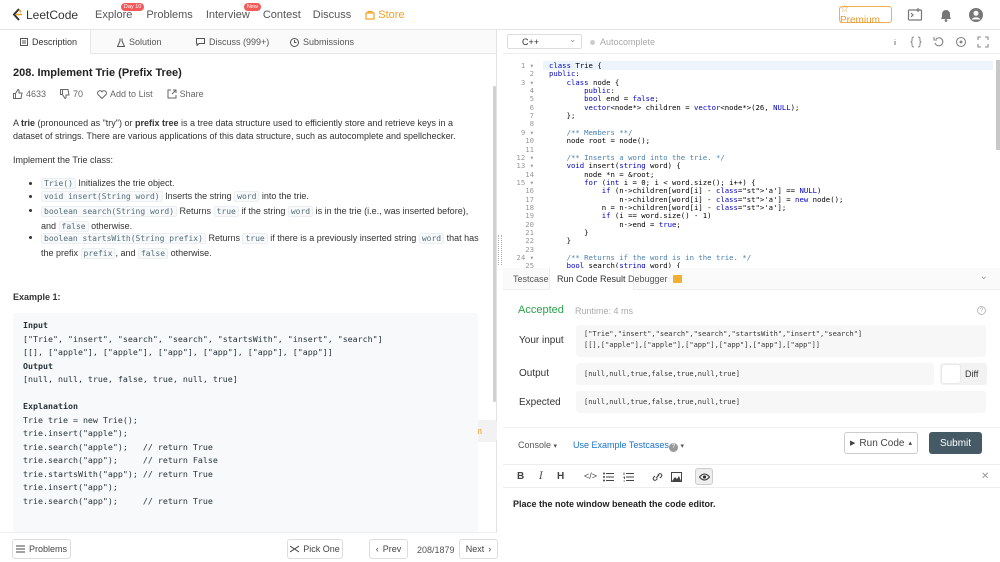 The width and height of the screenshot is (1000, 562). I want to click on heading-icon: H, so click(560, 476).